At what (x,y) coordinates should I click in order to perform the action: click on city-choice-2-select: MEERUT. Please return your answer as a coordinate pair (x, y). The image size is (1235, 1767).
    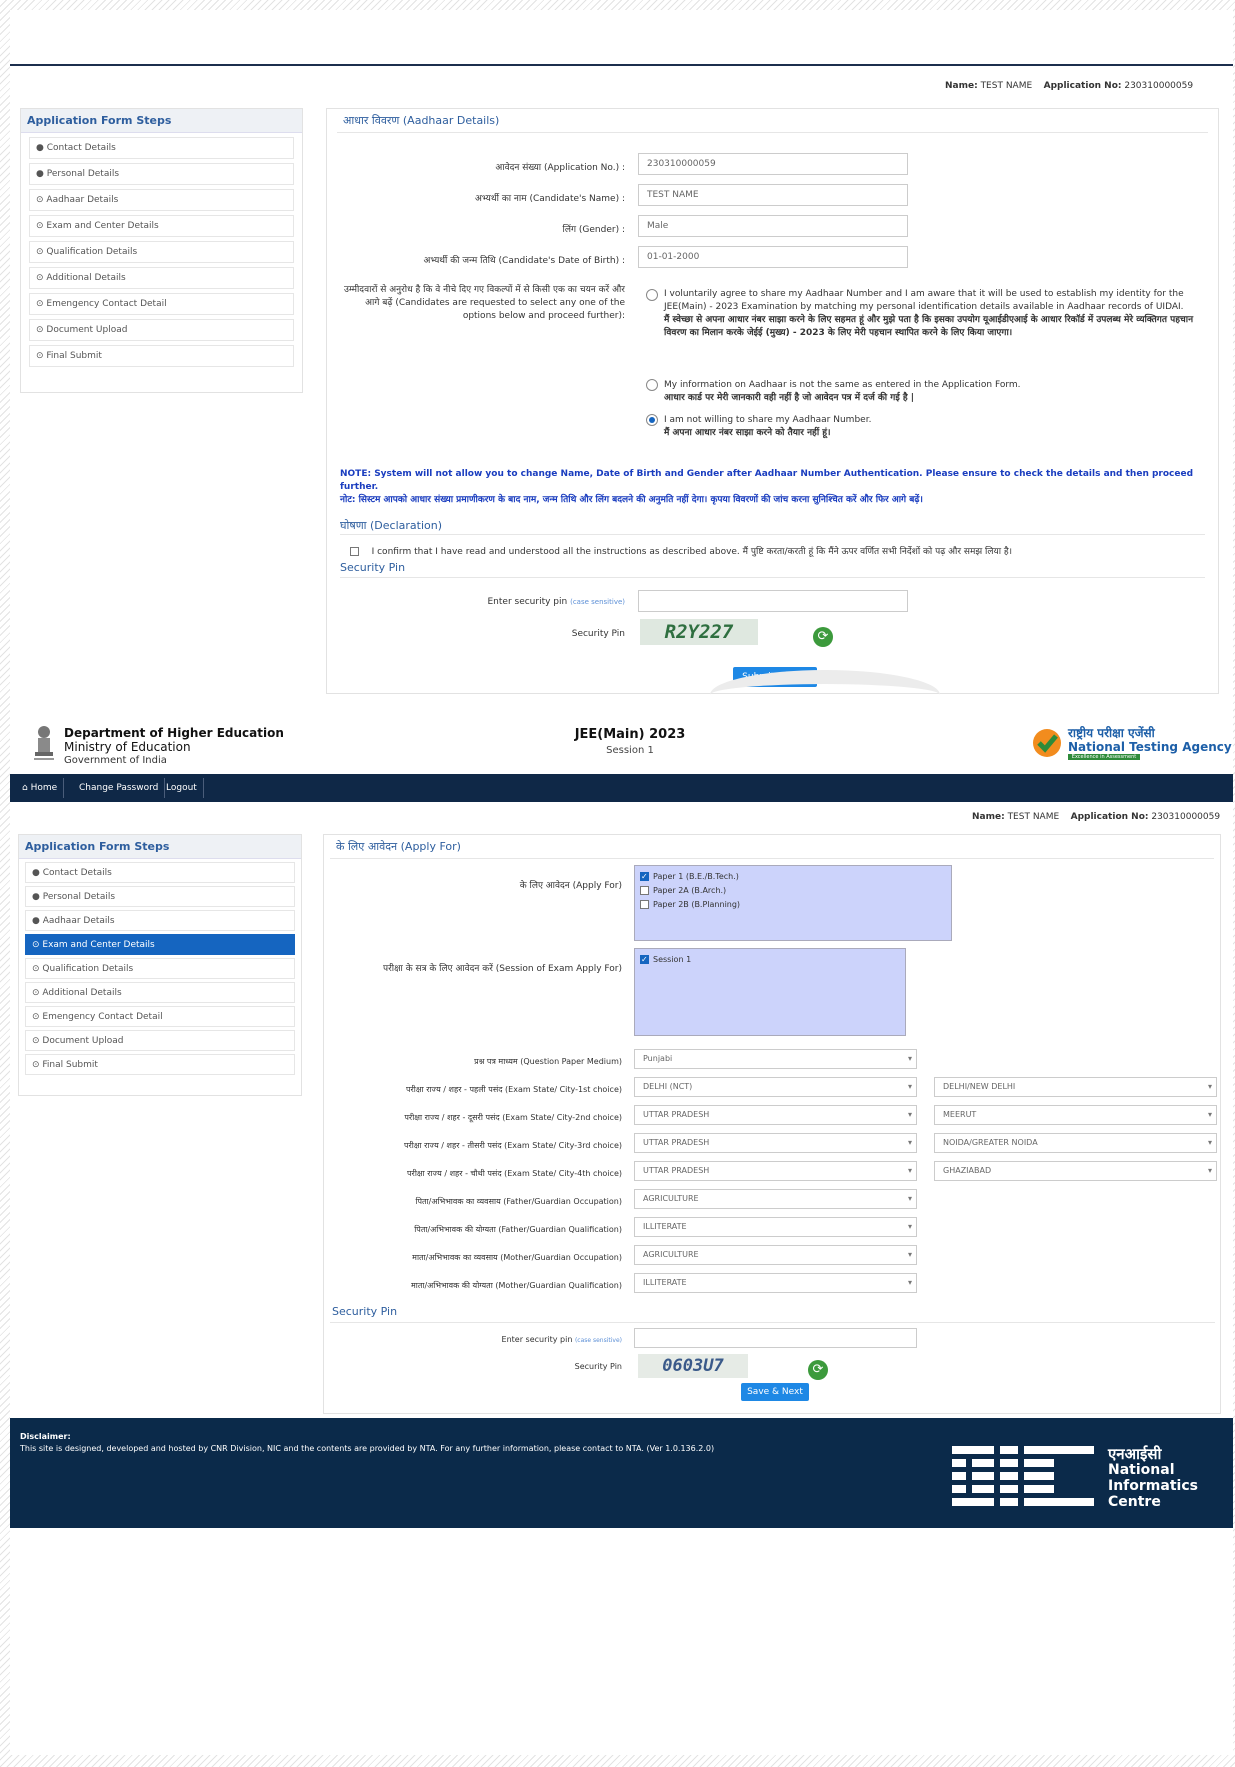
    Looking at the image, I should click on (1075, 1115).